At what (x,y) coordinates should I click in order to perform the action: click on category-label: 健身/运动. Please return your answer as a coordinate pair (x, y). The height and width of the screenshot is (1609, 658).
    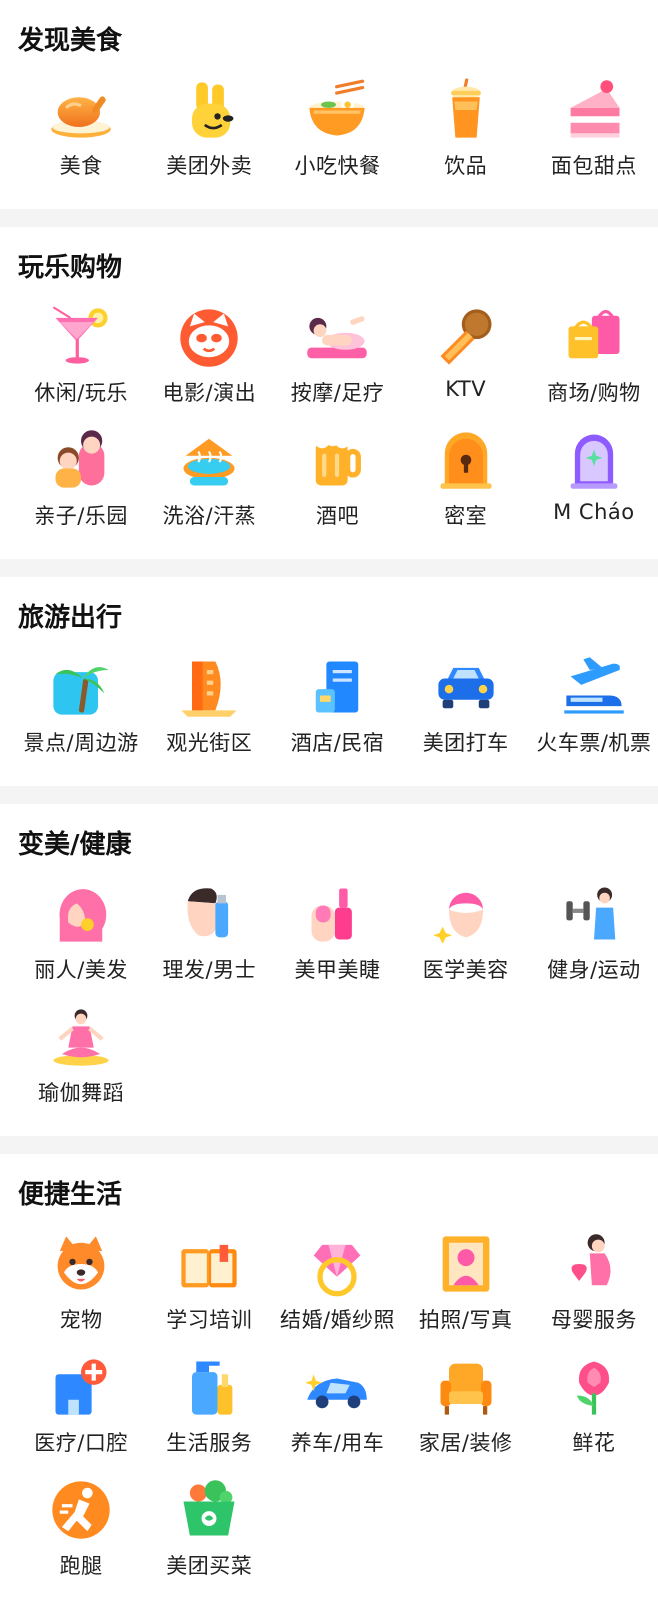
    Looking at the image, I should click on (594, 970).